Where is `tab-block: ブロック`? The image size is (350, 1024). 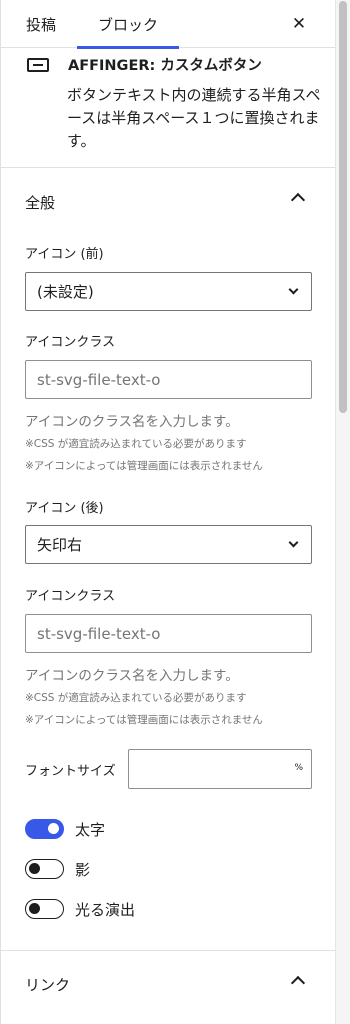
tab-block: ブロック is located at coordinates (128, 24).